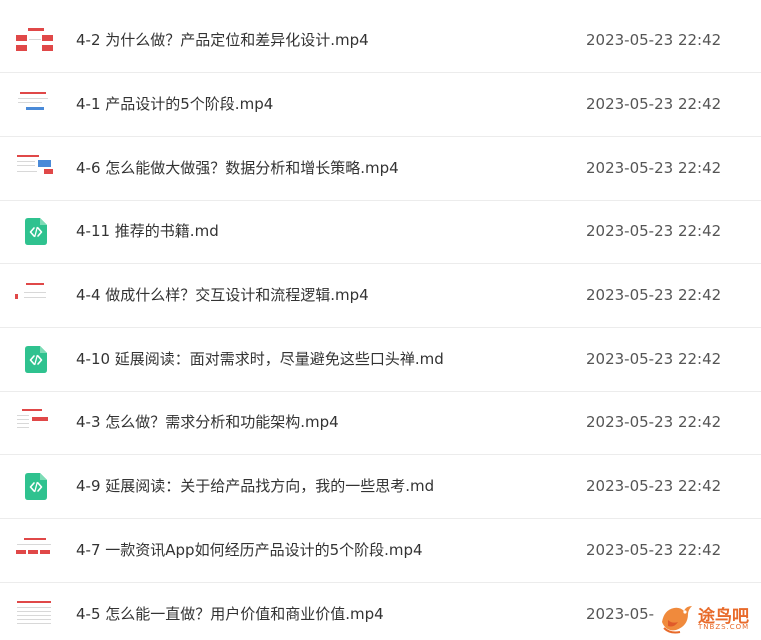 The image size is (761, 640). I want to click on file-row: 4-5 怎么能一直做？用户价值和商业价值.mp4 2023-05-, so click(380, 611).